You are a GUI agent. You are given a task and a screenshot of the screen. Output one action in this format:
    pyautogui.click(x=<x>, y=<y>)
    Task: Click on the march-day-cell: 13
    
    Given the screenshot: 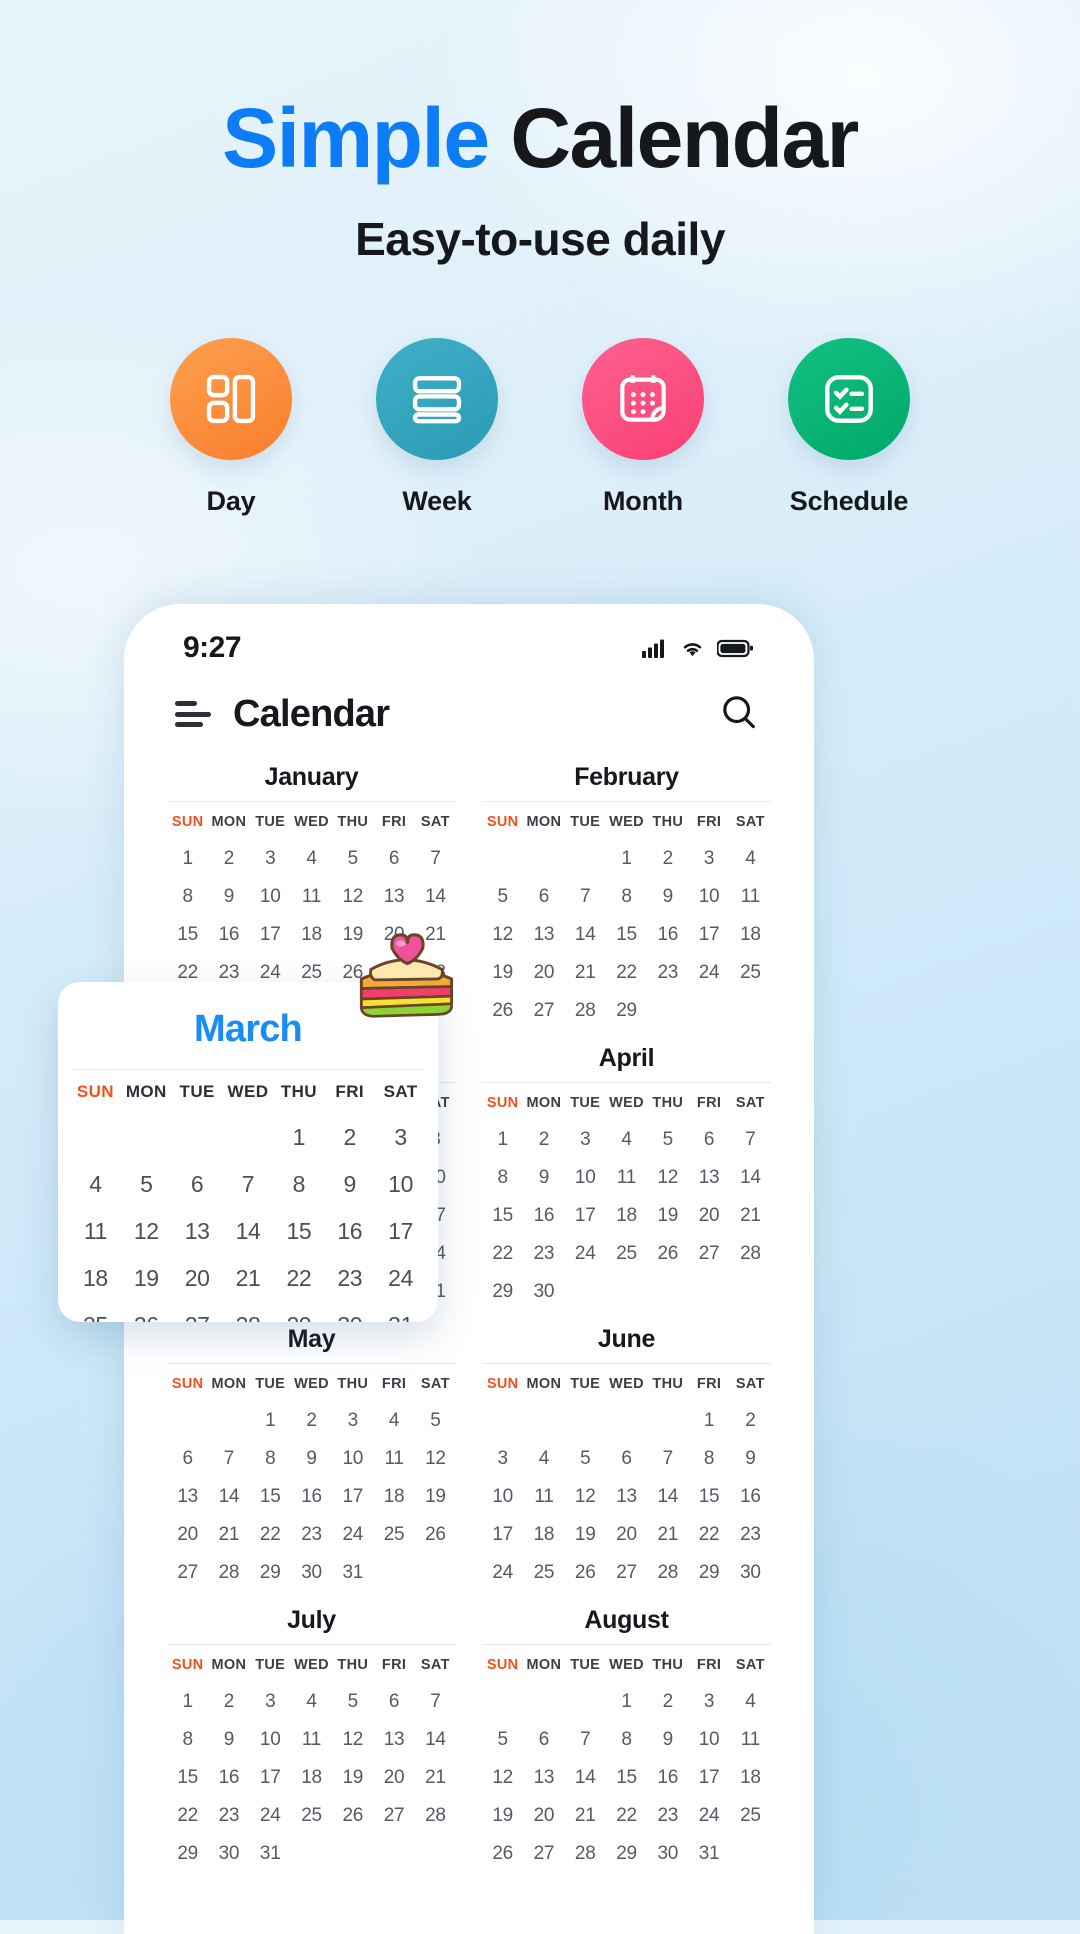 What is the action you would take?
    pyautogui.click(x=197, y=1231)
    